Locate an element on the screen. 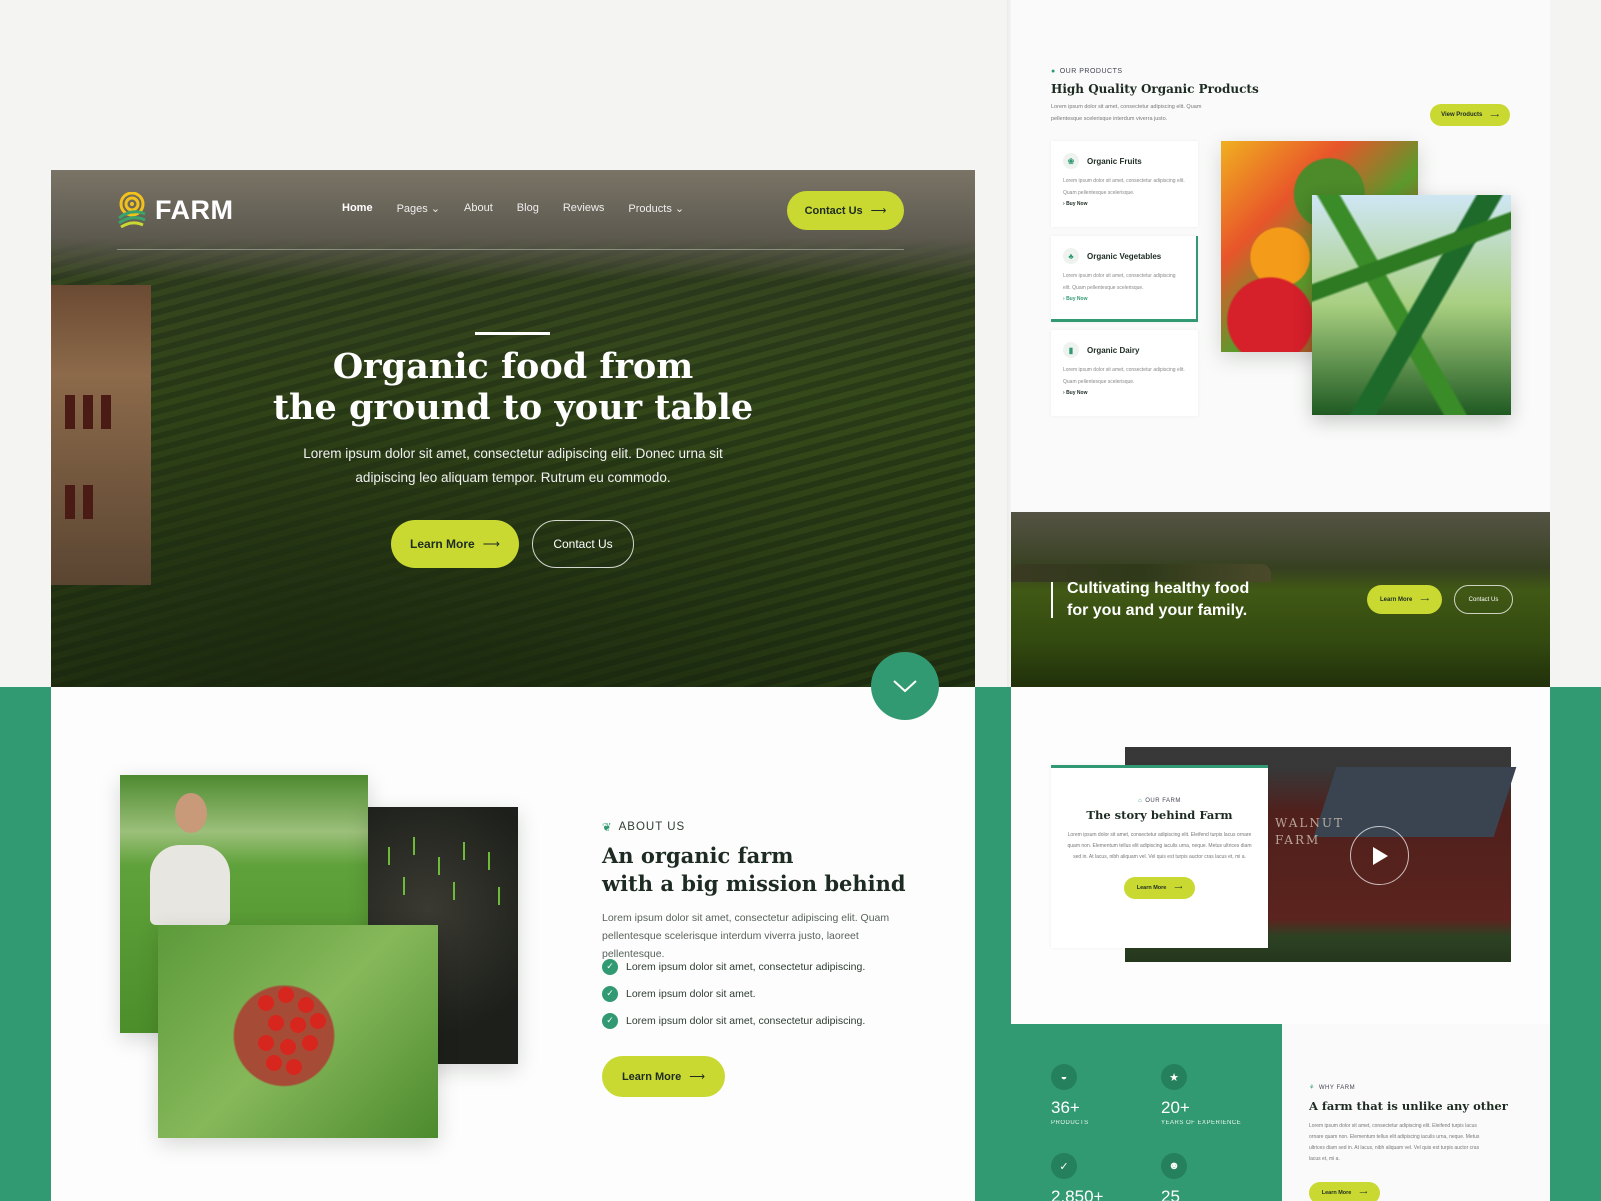  stat-item: ☻ 25 is located at coordinates (1174, 1177).